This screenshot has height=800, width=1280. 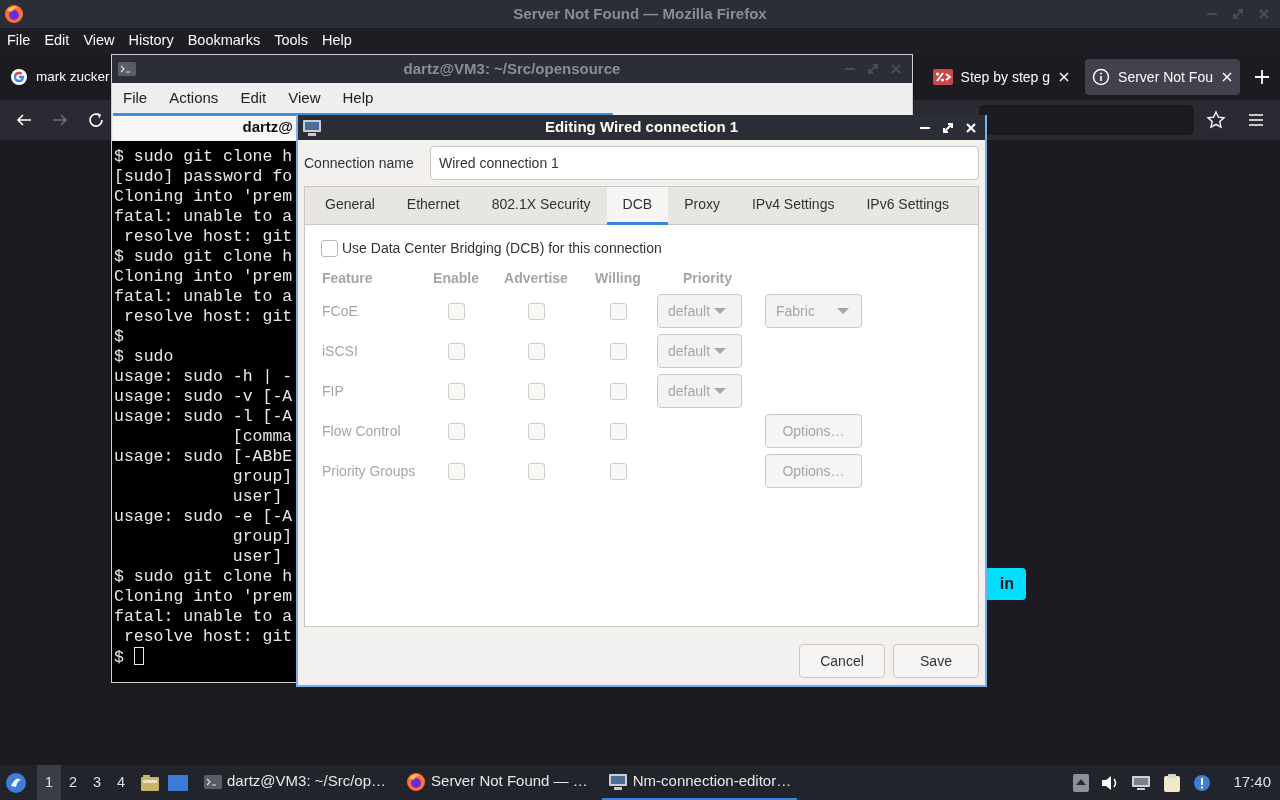 What do you see at coordinates (1005, 77) in the screenshot?
I see `tab-title: Step by step g` at bounding box center [1005, 77].